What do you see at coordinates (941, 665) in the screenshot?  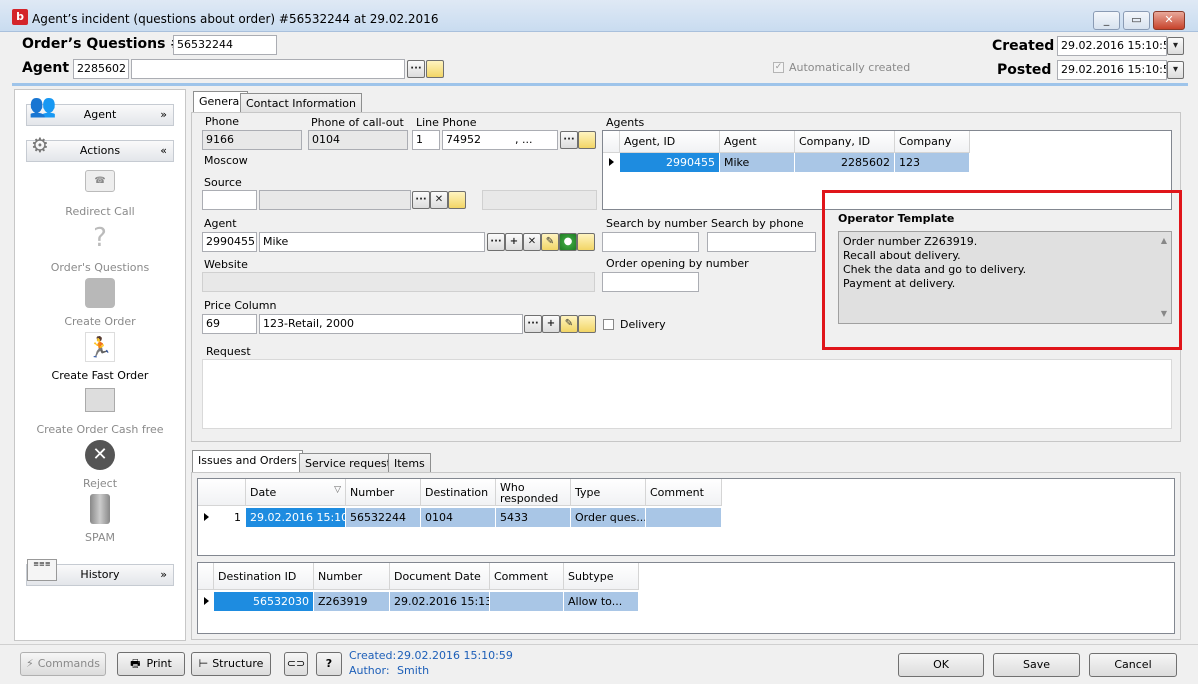 I see `ok-button: OK` at bounding box center [941, 665].